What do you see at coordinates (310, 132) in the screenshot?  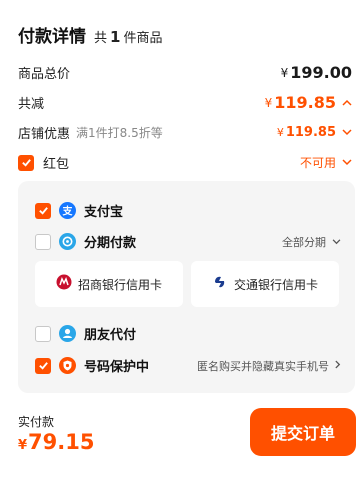 I see `store-amount: 119.85` at bounding box center [310, 132].